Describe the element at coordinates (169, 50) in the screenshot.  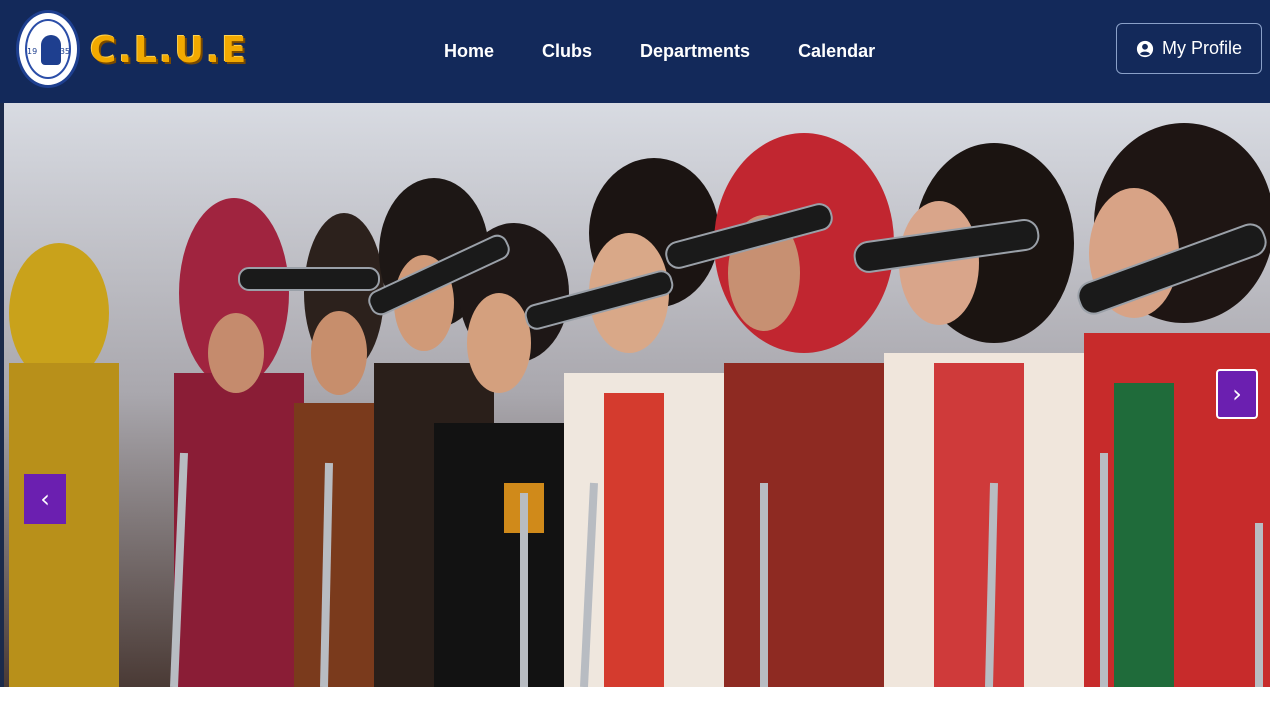
I see `brand-name: C.L.U.E` at that location.